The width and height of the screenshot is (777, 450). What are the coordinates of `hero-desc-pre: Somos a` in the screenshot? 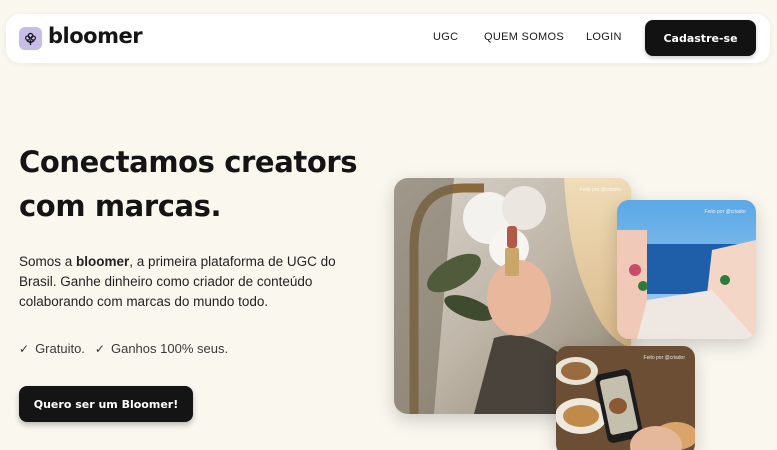 It's located at (48, 261).